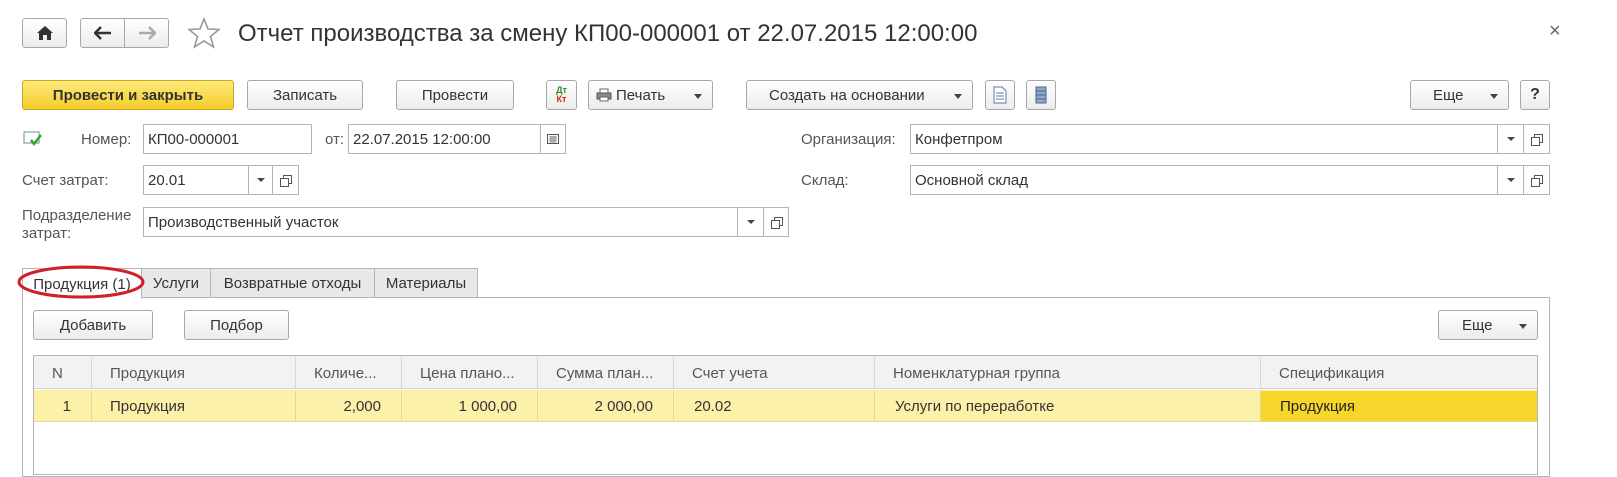 This screenshot has height=477, width=1617. Describe the element at coordinates (1068, 406) in the screenshot. I see `cell-nomenclature-group: Услуги по переработке` at that location.